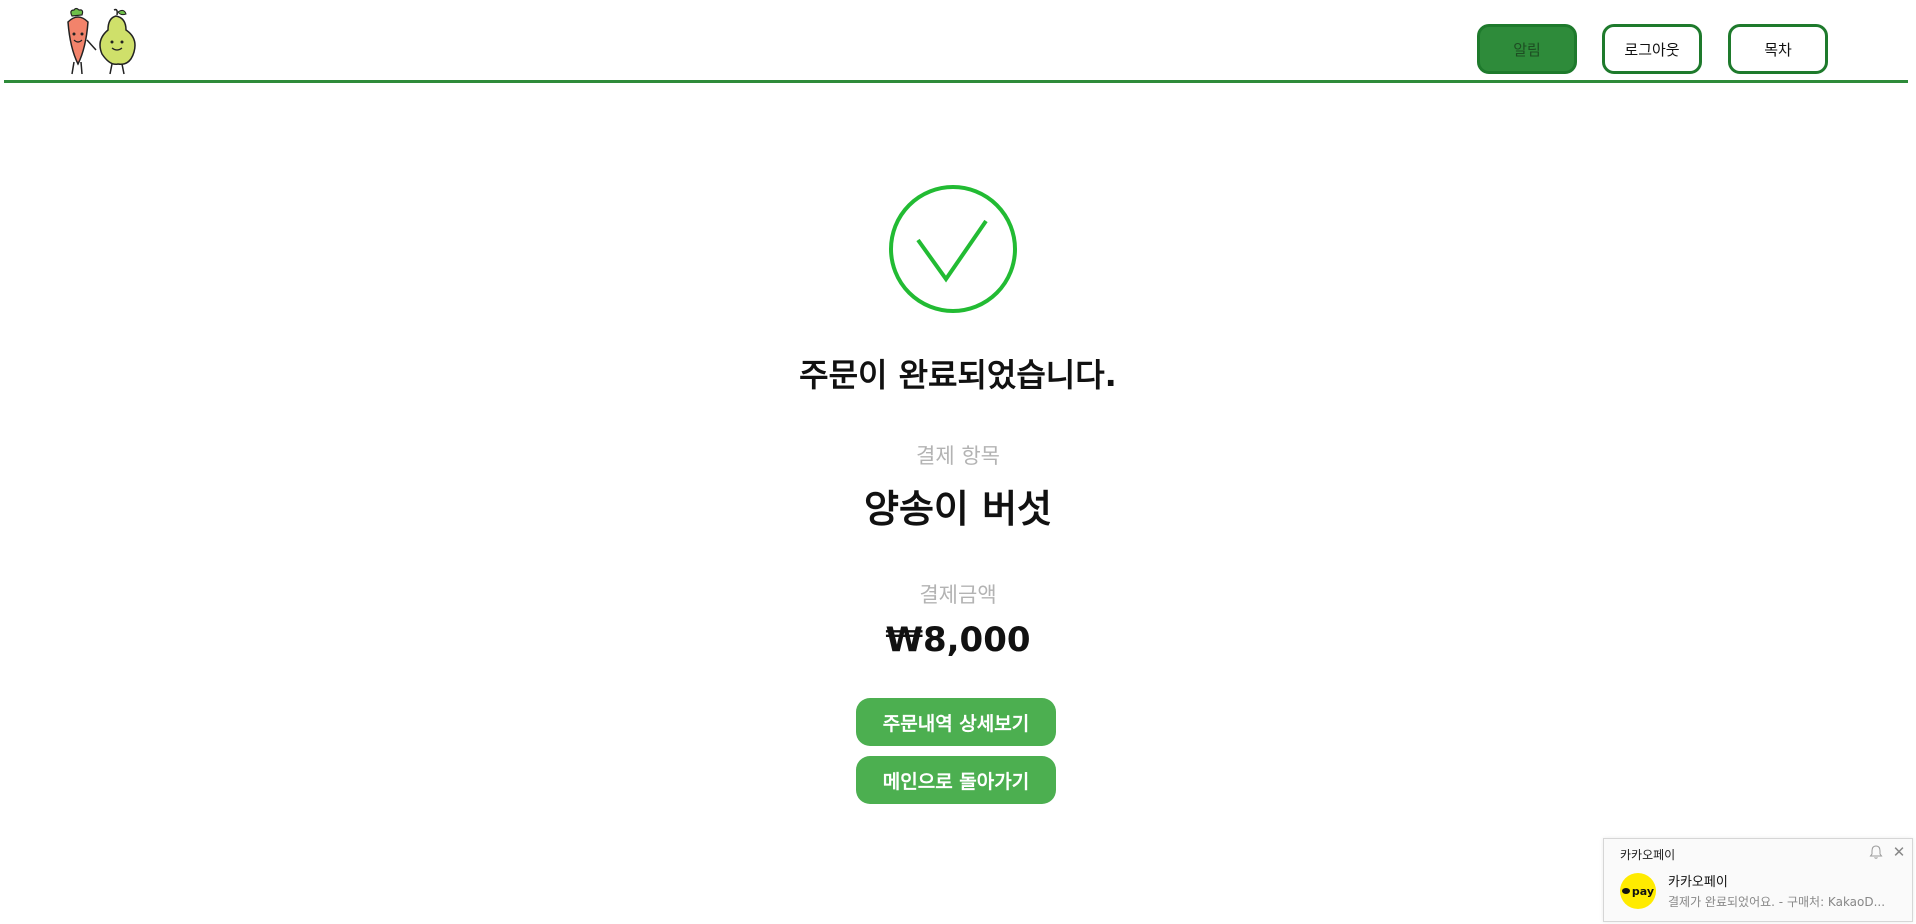 This screenshot has height=924, width=1916. What do you see at coordinates (958, 375) in the screenshot?
I see `page-title: 주문이 완료되었습니다.` at bounding box center [958, 375].